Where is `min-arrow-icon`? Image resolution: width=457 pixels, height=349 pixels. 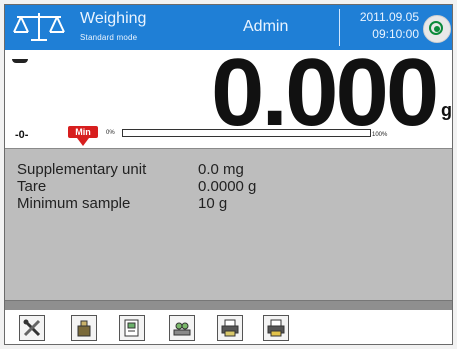 min-arrow-icon is located at coordinates (83, 142).